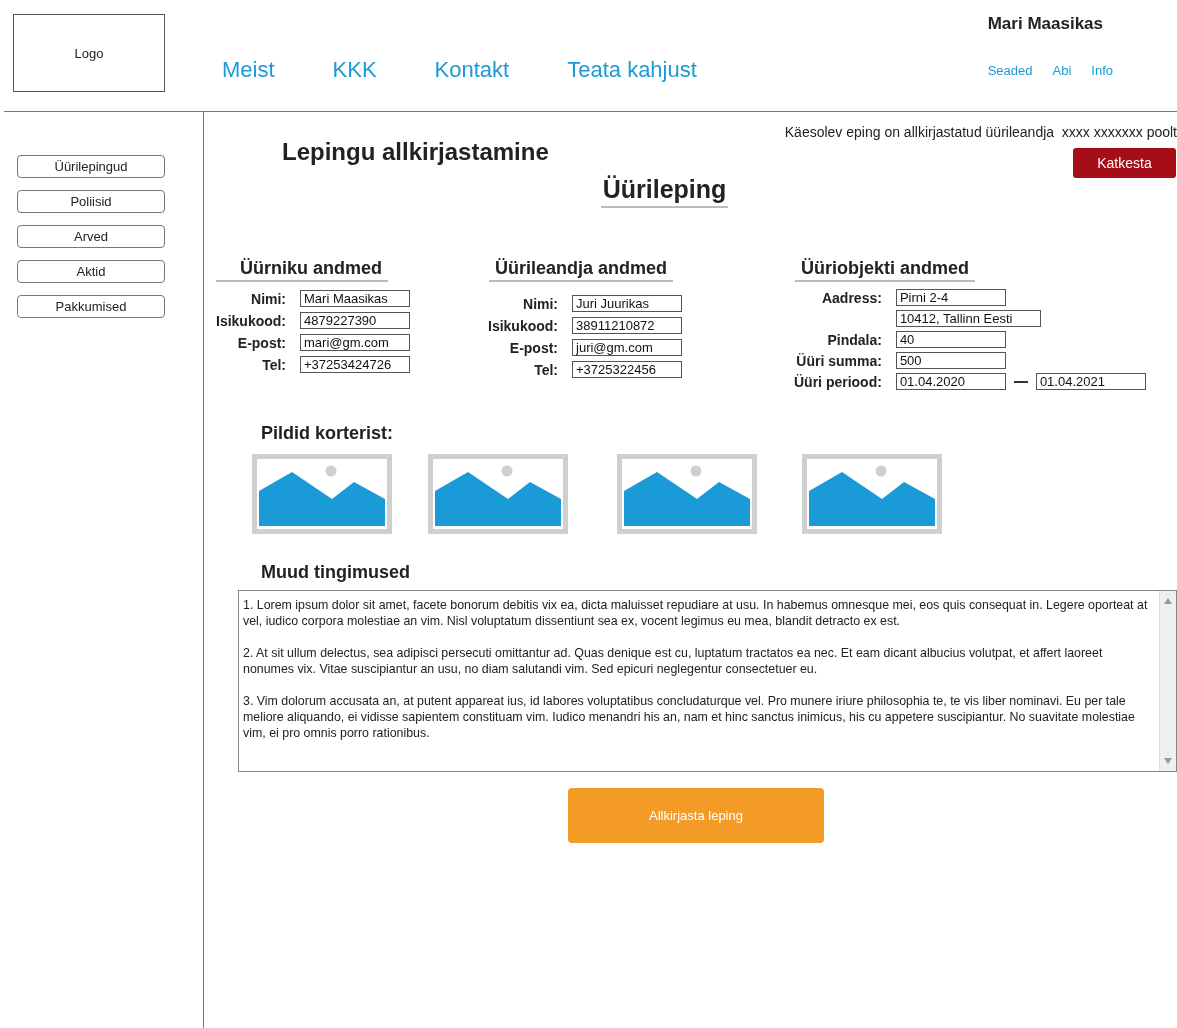  What do you see at coordinates (1167, 681) in the screenshot?
I see `scrollbar` at bounding box center [1167, 681].